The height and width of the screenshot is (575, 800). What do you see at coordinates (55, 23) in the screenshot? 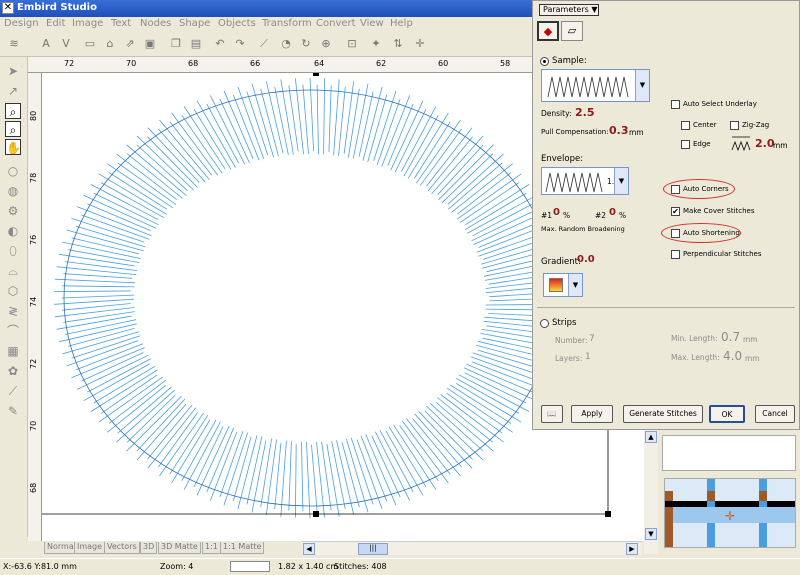
I see `menu-edit: Edit` at bounding box center [55, 23].